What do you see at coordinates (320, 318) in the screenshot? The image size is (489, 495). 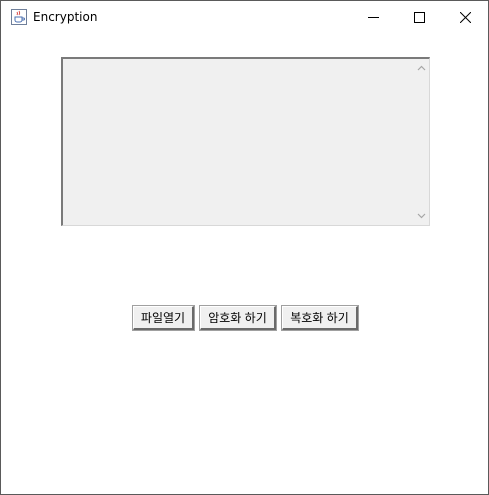 I see `decrypt-button: 복호화 하기` at bounding box center [320, 318].